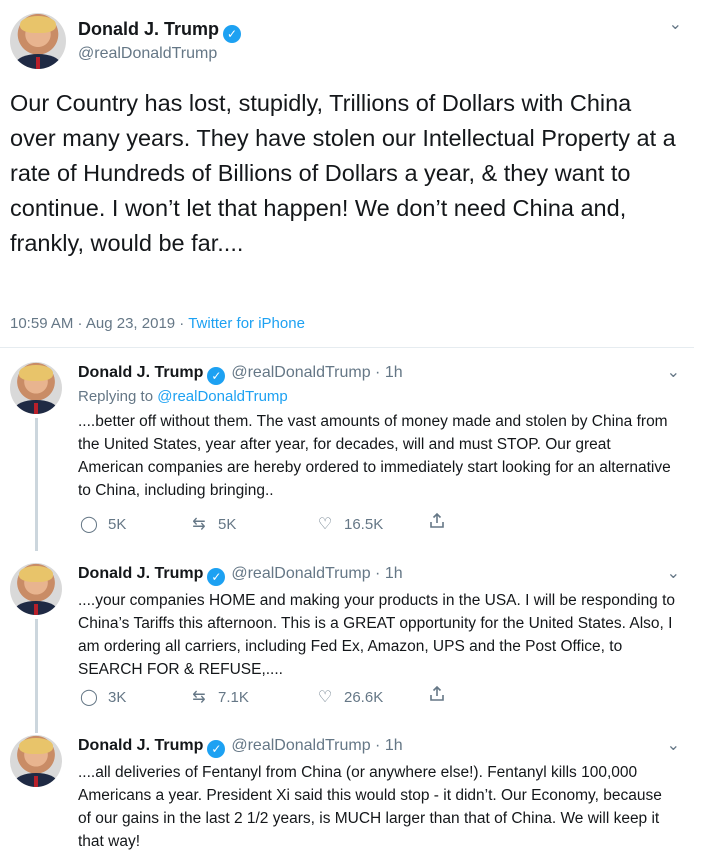  I want to click on reply-button: ◯ 5K, so click(102, 524).